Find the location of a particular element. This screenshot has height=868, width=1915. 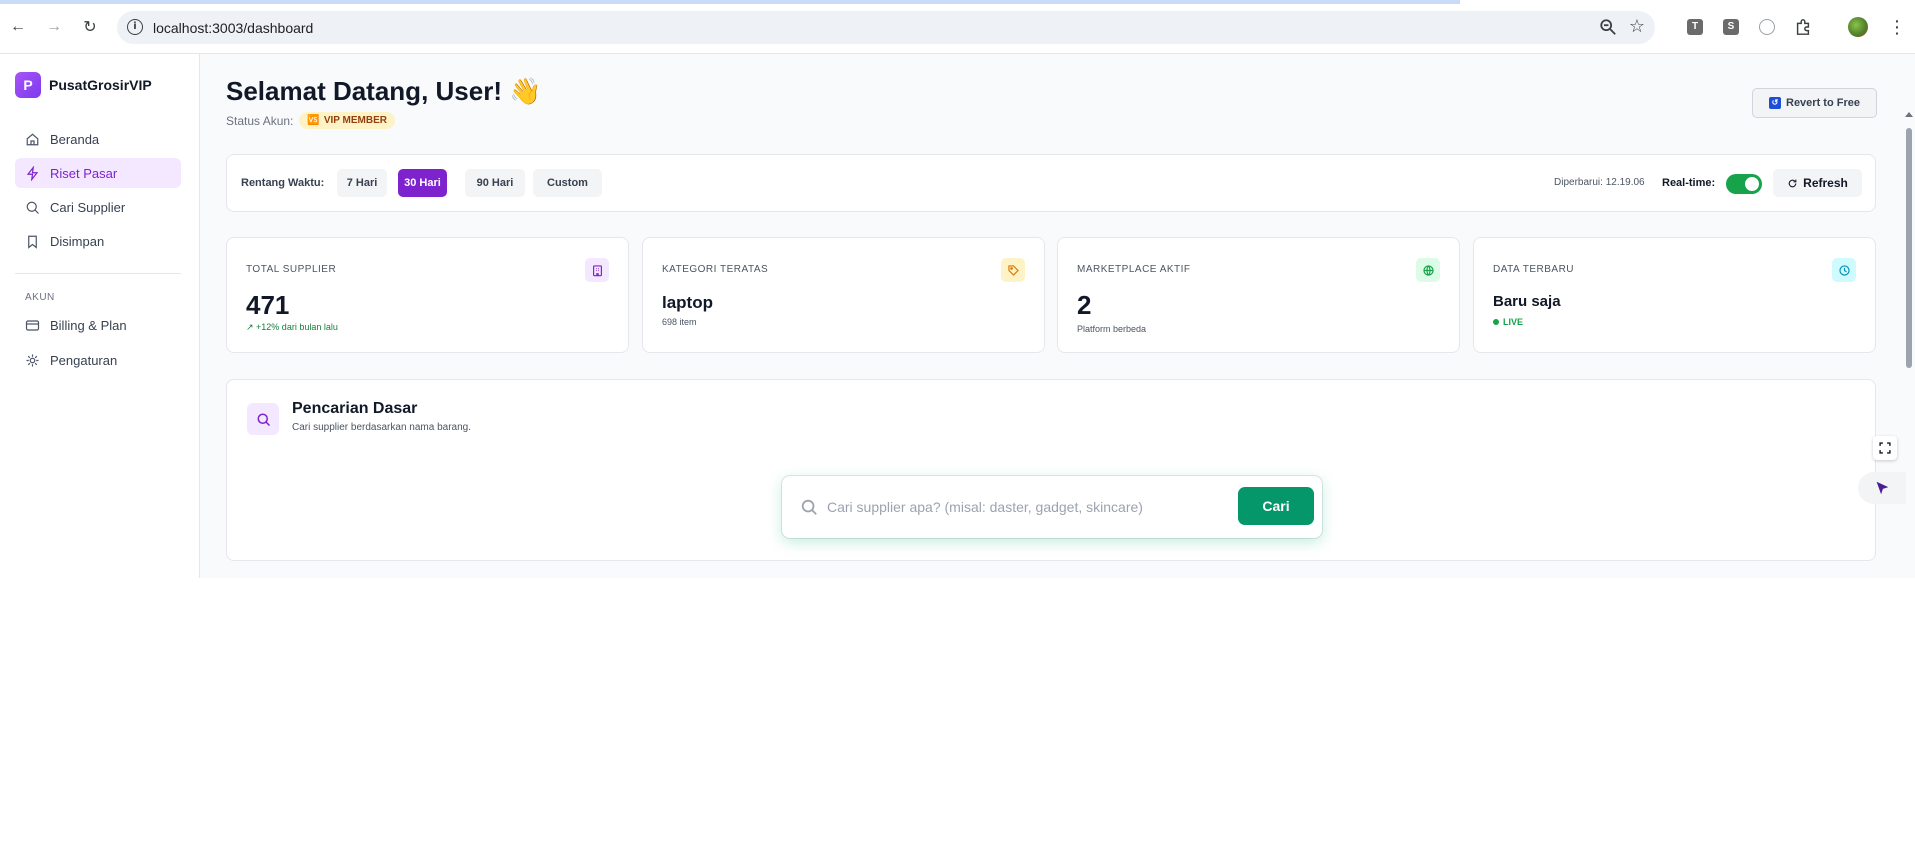

stat-sub: 698 item is located at coordinates (679, 322).